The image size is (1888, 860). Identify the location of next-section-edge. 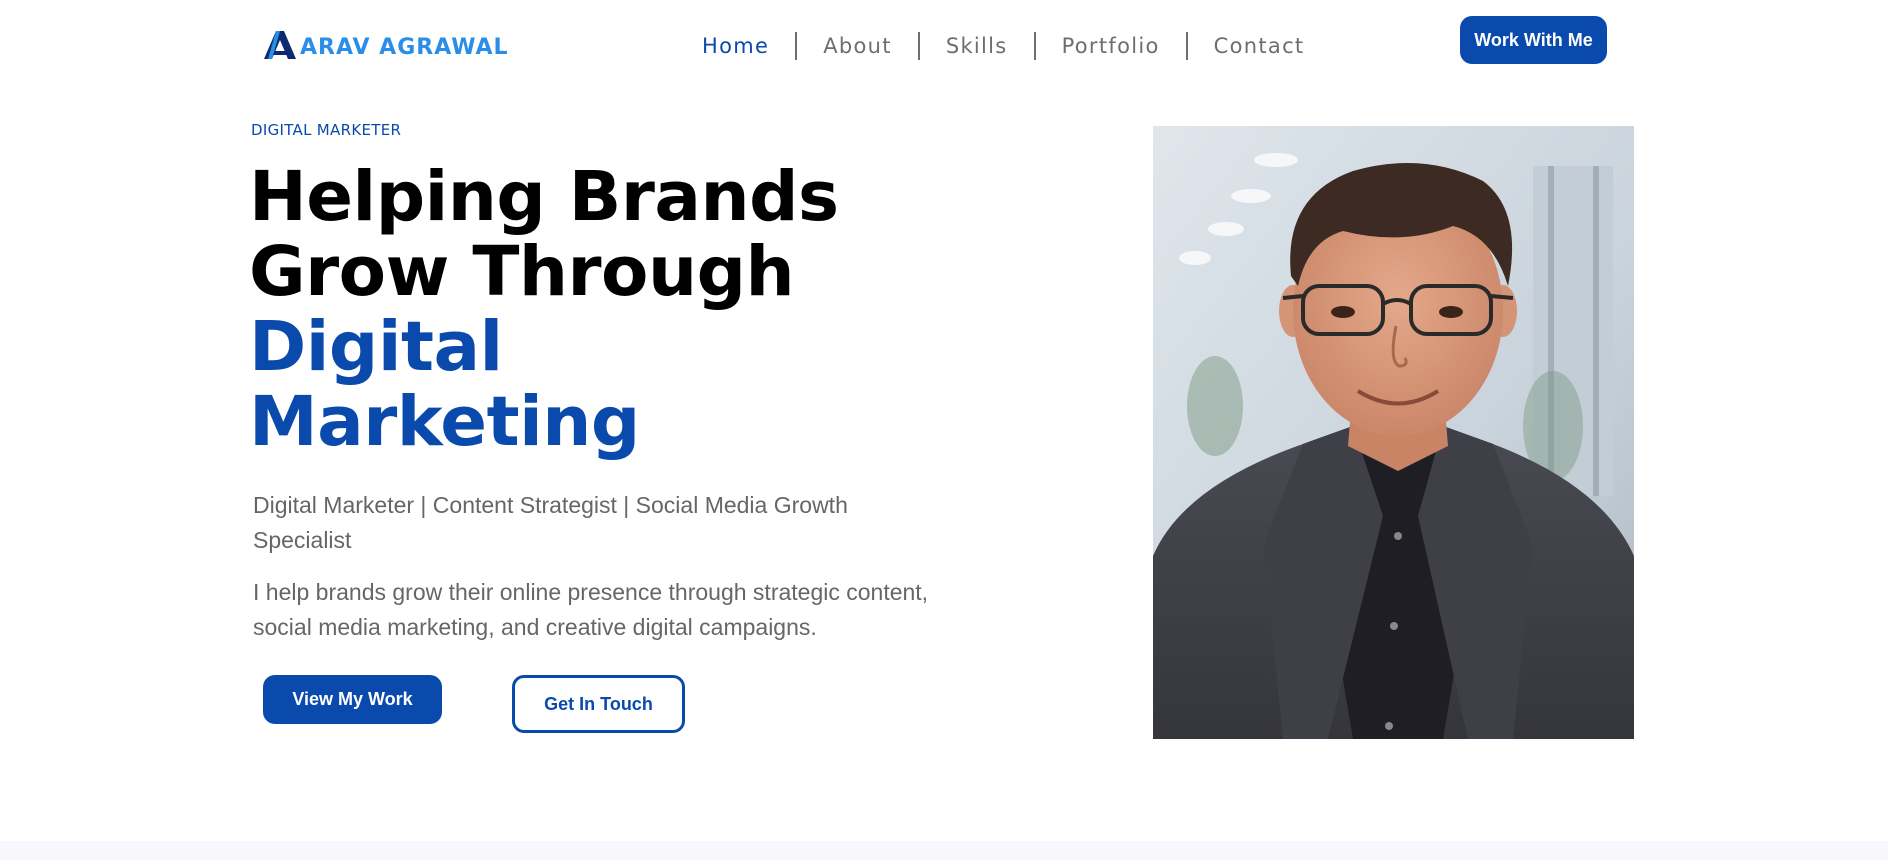
(944, 850).